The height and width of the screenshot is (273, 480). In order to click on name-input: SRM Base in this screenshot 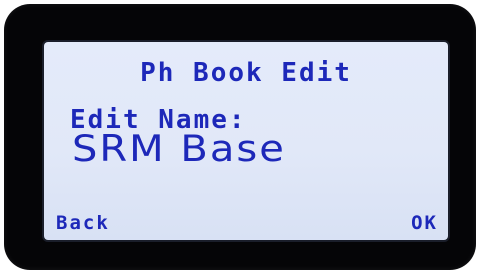, I will do `click(179, 149)`.